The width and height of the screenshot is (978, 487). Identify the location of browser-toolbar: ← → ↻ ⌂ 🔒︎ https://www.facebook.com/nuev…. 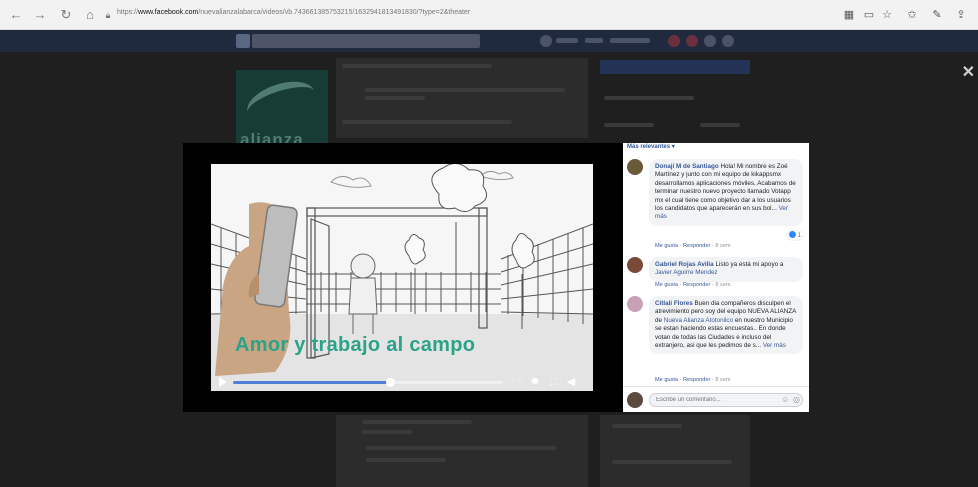
(489, 15).